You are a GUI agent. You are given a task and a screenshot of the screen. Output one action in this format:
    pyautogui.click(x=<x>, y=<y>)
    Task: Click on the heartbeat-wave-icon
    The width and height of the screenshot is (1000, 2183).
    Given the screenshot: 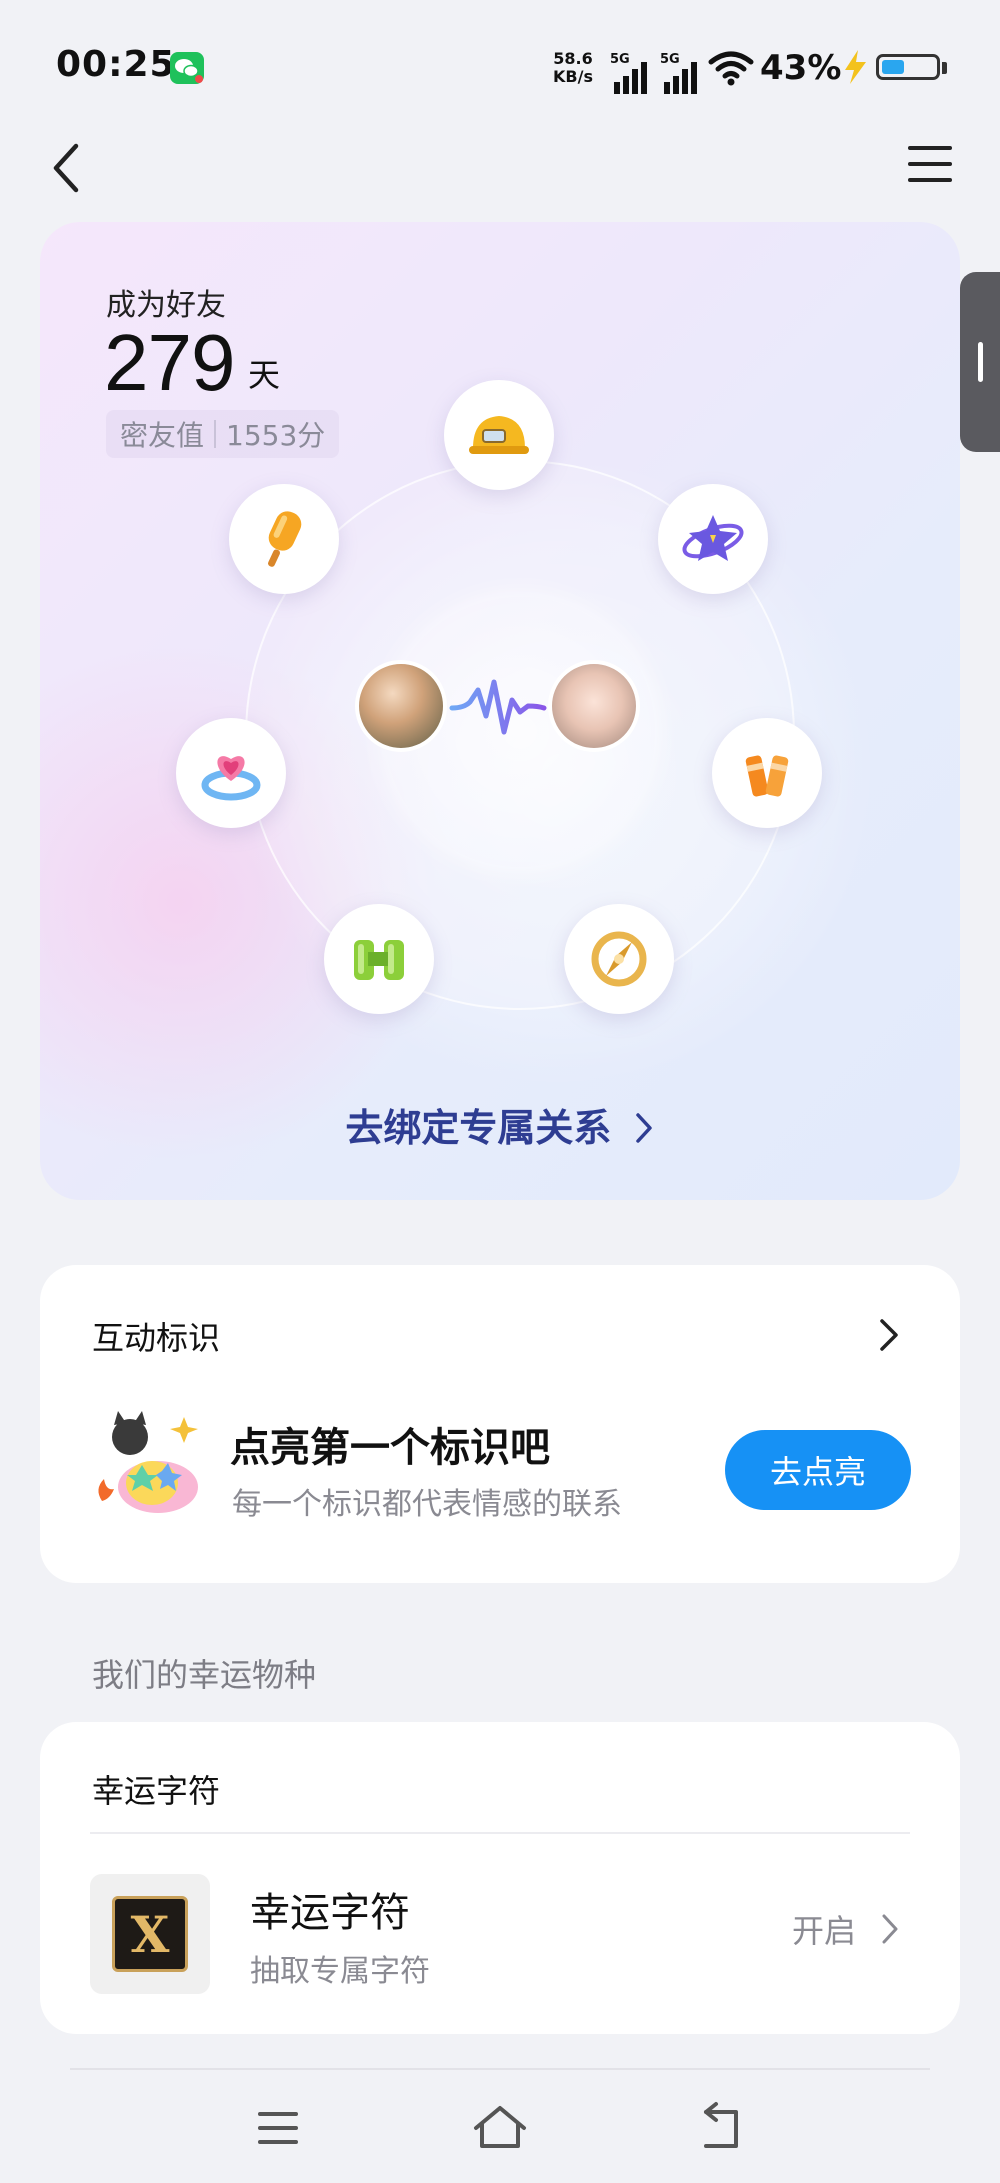 What is the action you would take?
    pyautogui.click(x=498, y=707)
    